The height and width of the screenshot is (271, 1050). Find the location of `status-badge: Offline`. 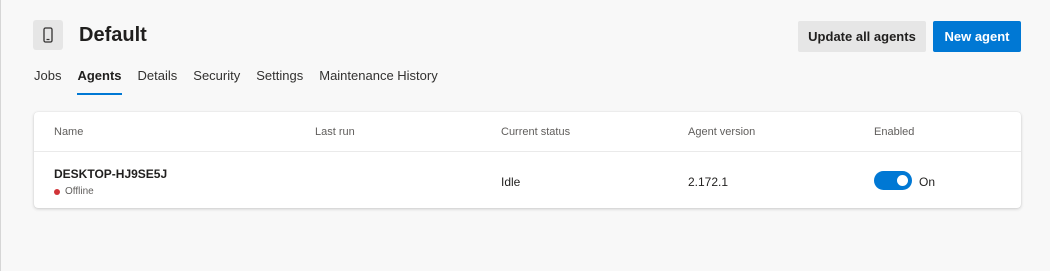

status-badge: Offline is located at coordinates (74, 191).